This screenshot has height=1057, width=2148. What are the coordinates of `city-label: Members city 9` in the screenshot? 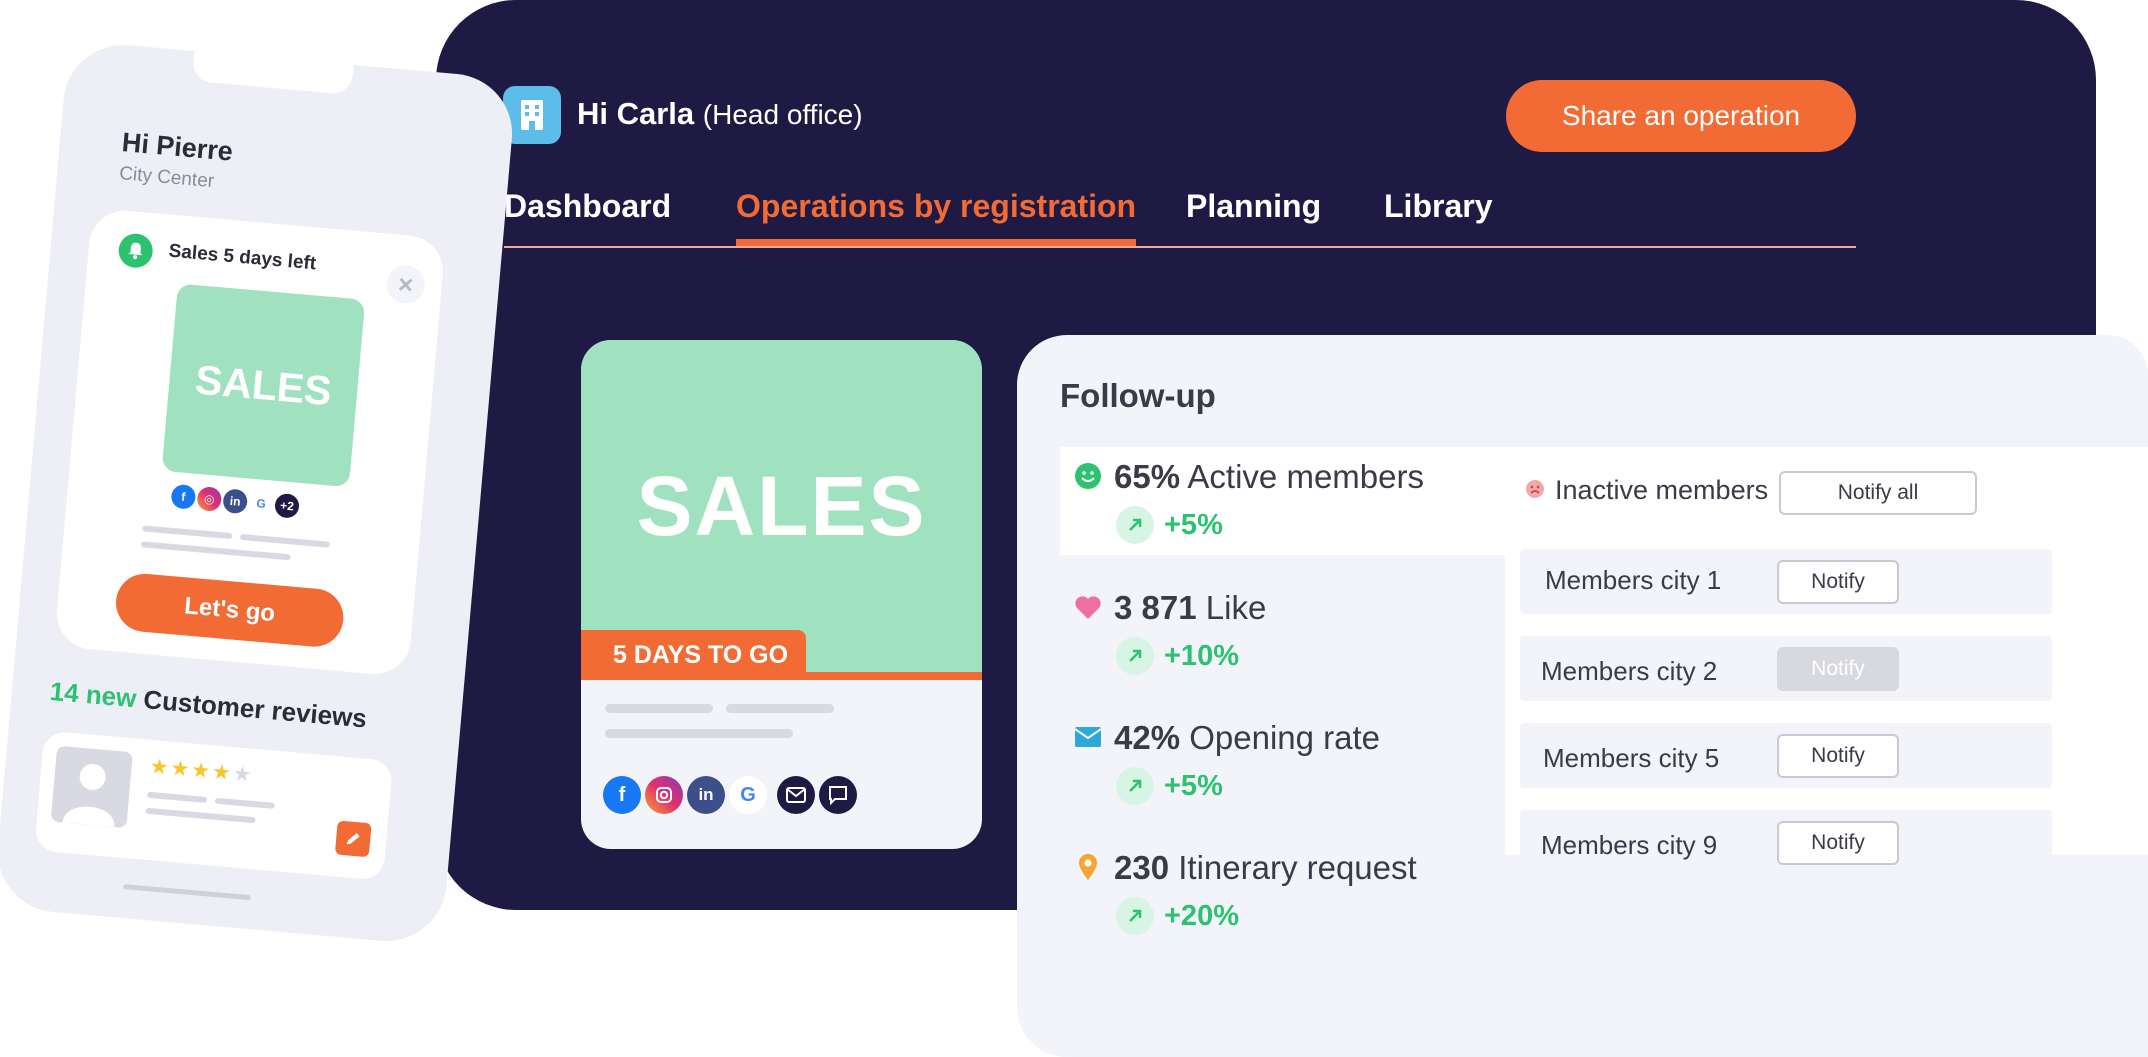 It's located at (1629, 845).